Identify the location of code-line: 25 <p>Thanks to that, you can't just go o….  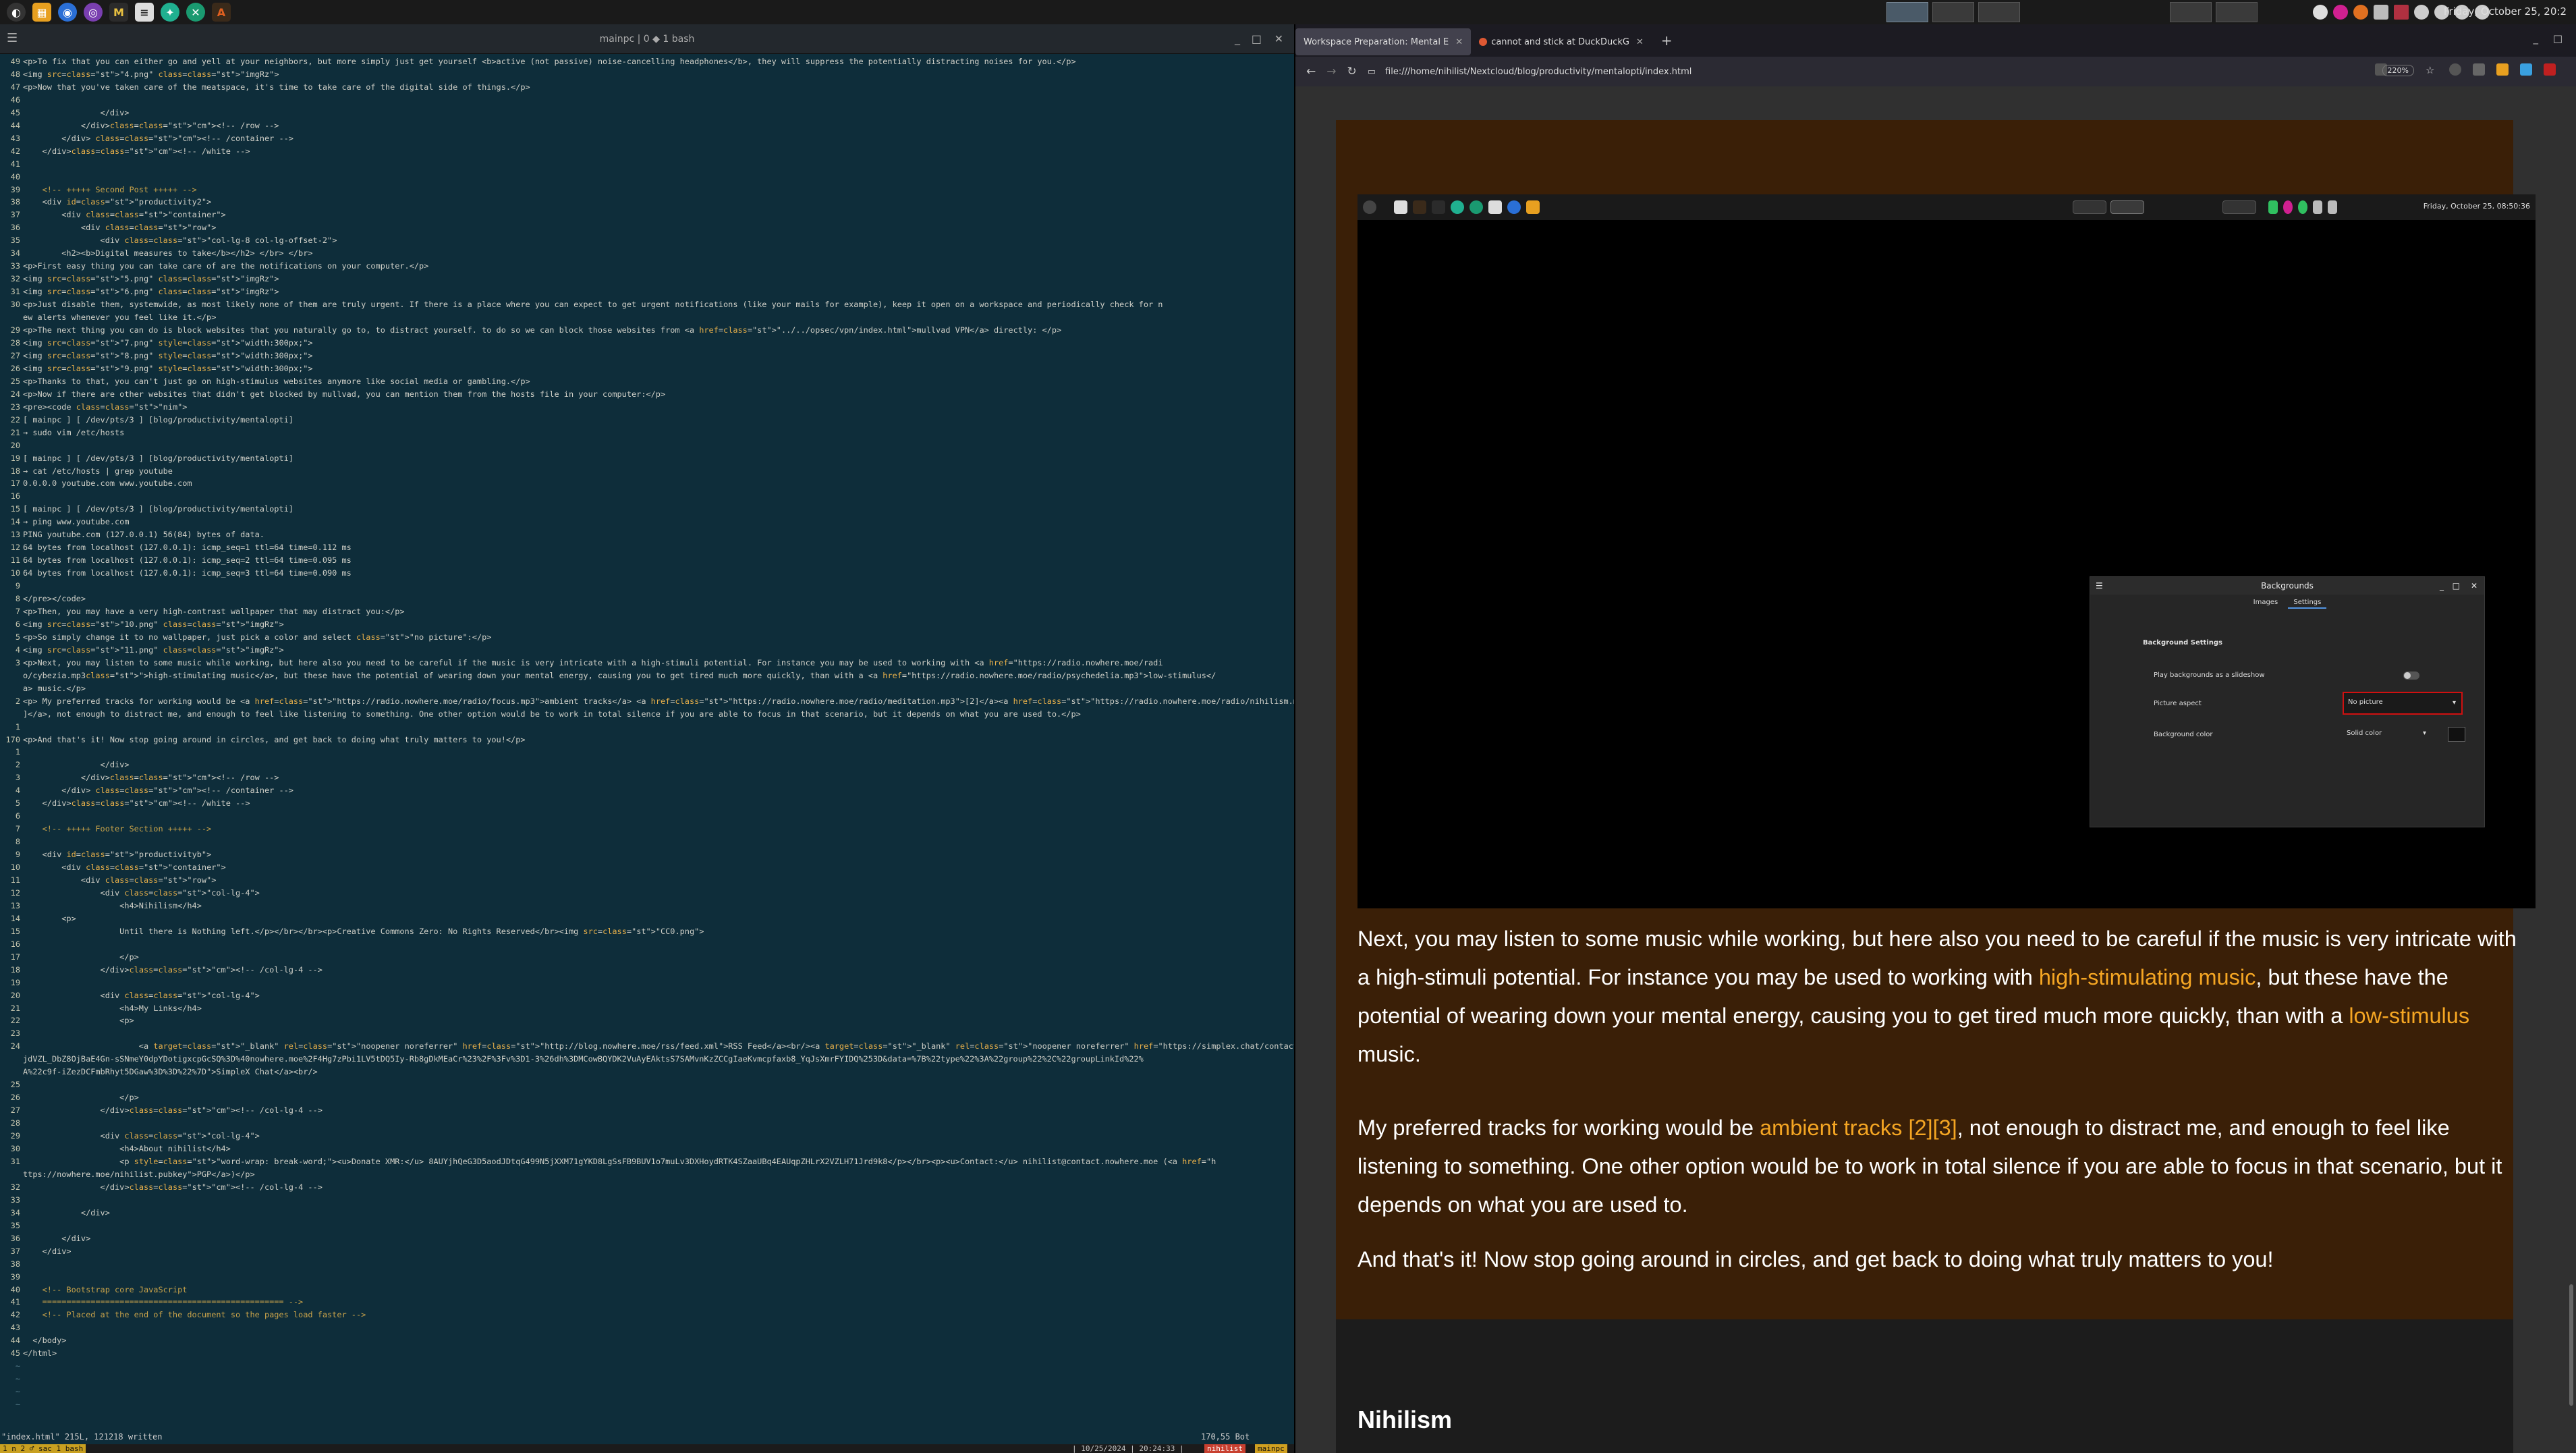
(648, 381).